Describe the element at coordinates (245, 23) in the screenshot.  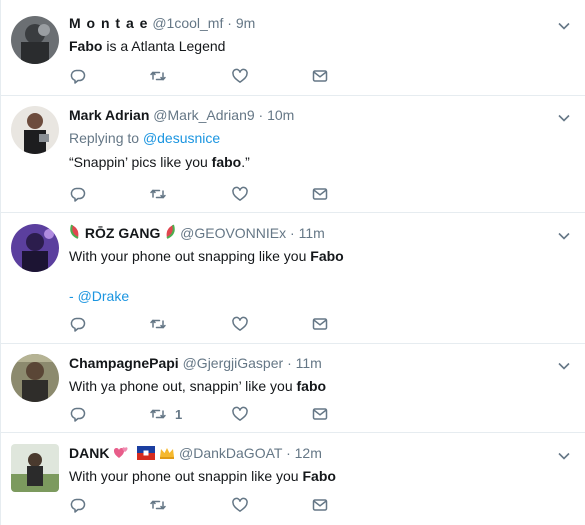
I see `timestamp: 9m` at that location.